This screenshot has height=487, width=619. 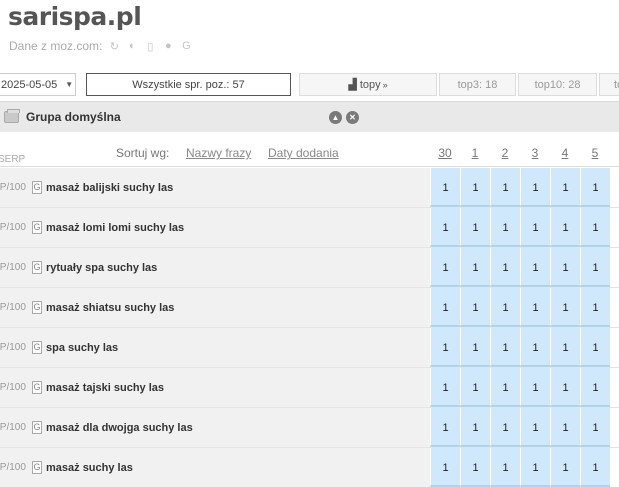 I want to click on data-source-row: Dane z moz.com: ↻ ◐ ▯ ● G, so click(x=100, y=46).